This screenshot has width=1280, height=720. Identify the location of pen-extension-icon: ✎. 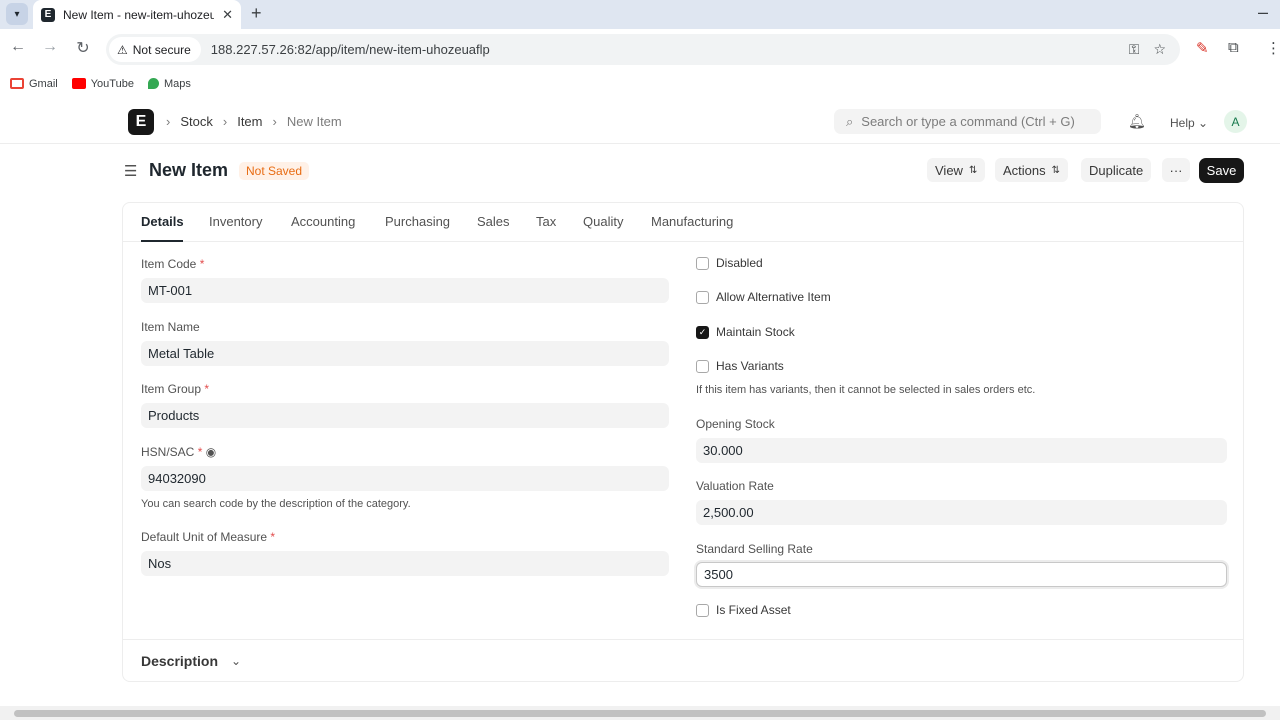
(1202, 48).